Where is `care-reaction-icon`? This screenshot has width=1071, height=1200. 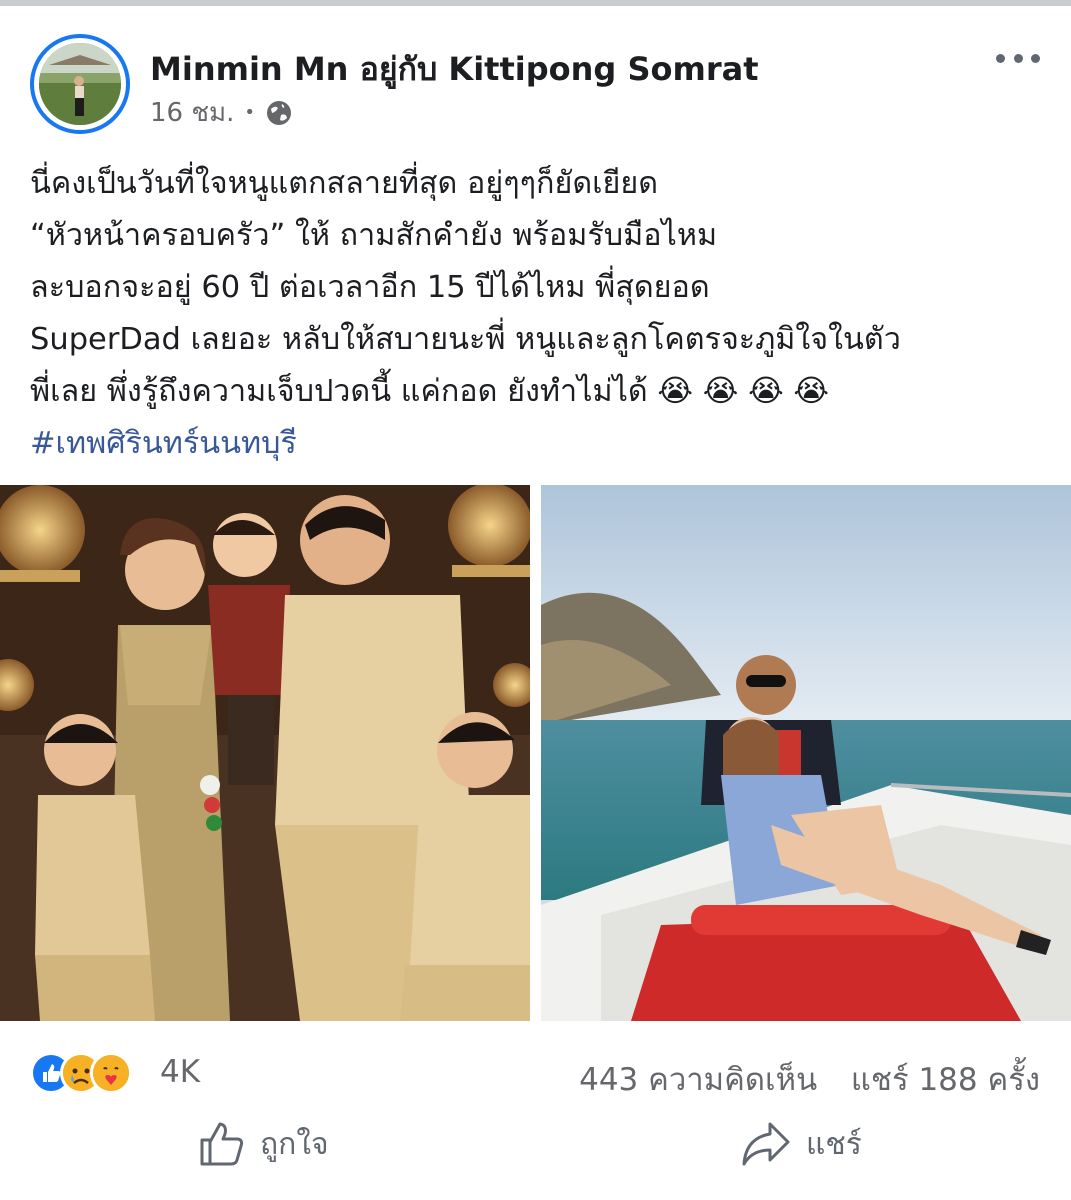
care-reaction-icon is located at coordinates (111, 1073).